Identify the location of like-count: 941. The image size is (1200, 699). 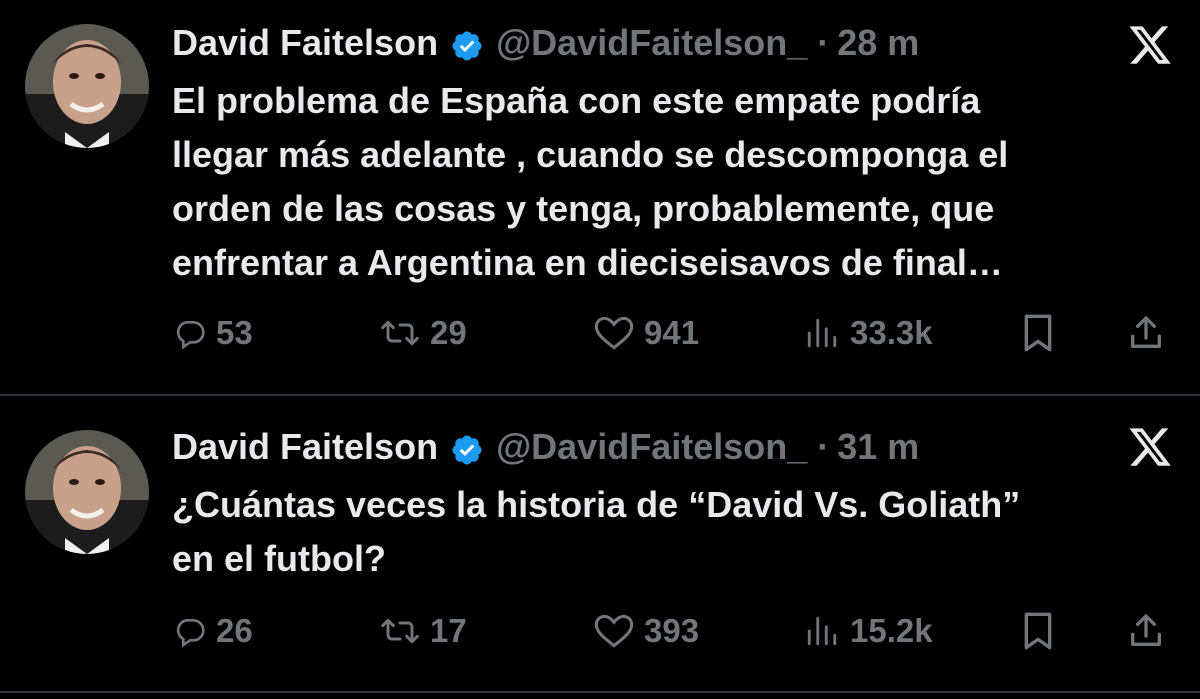
(672, 332).